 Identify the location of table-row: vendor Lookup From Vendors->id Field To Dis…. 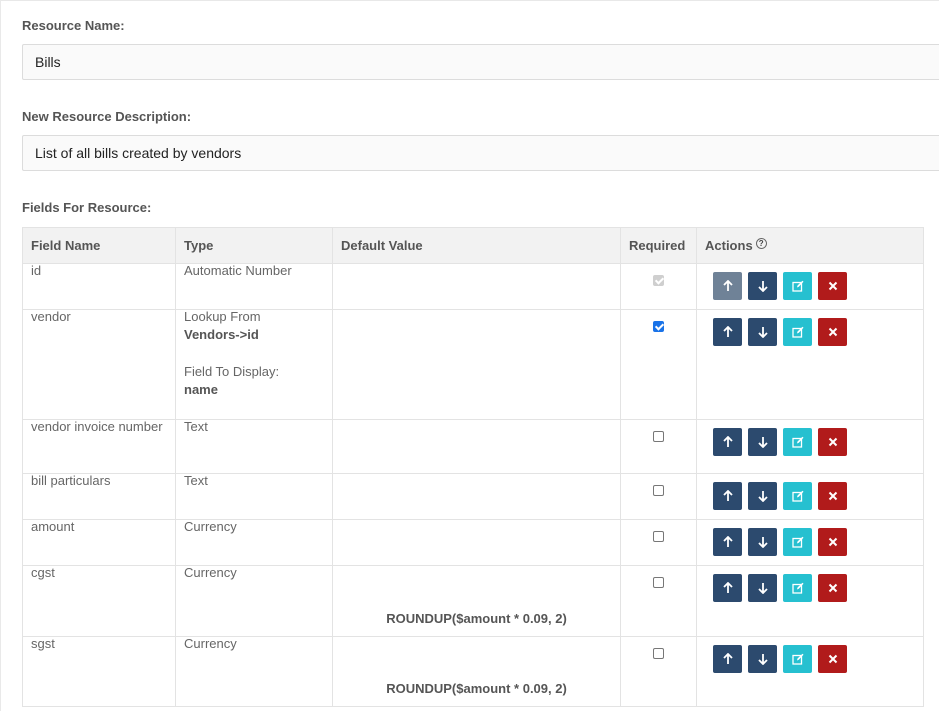
(473, 364).